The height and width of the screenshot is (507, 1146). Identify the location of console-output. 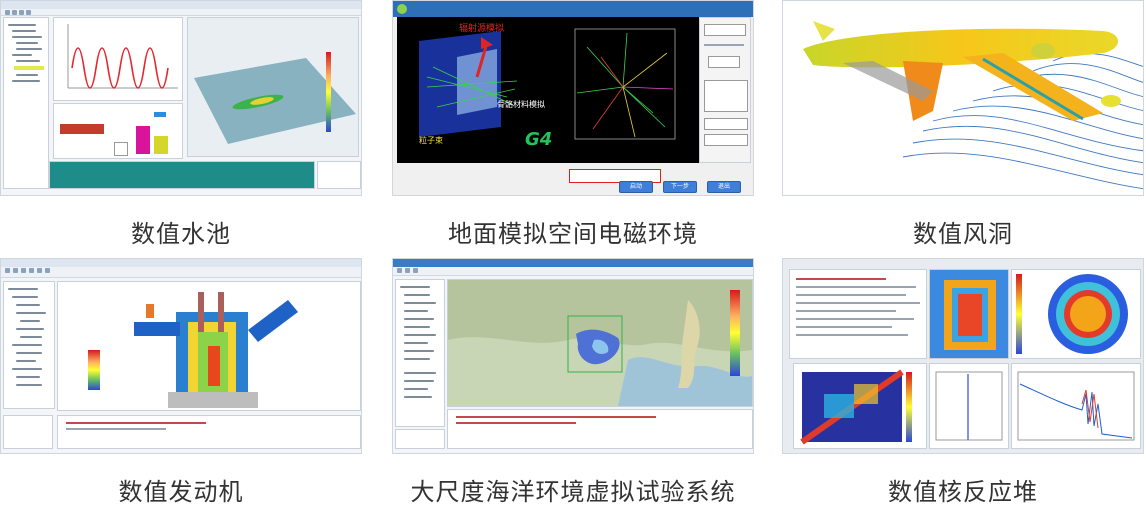
(209, 432).